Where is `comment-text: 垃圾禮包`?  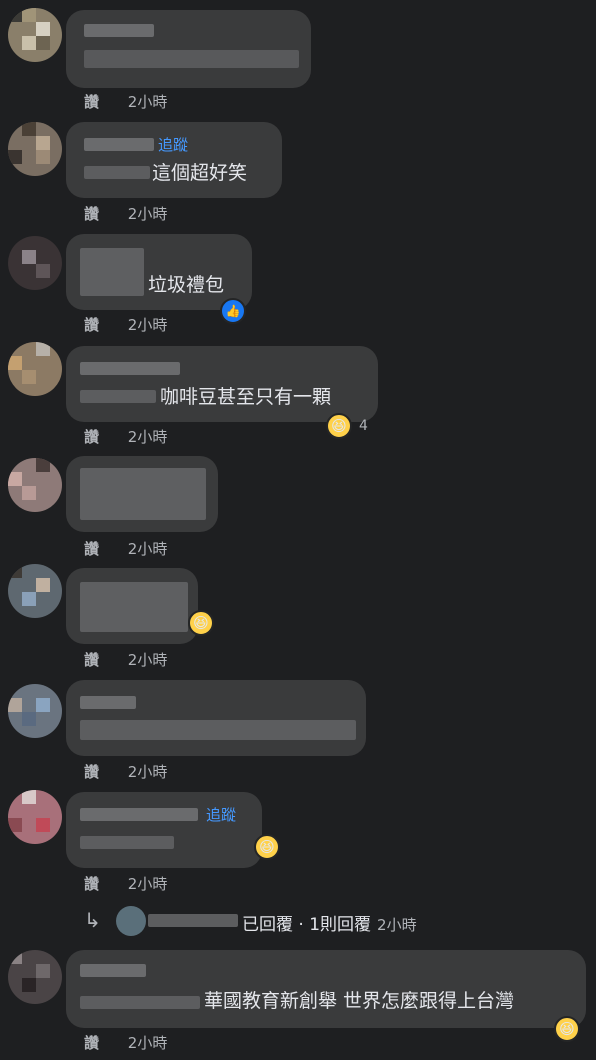 comment-text: 垃圾禮包 is located at coordinates (186, 285).